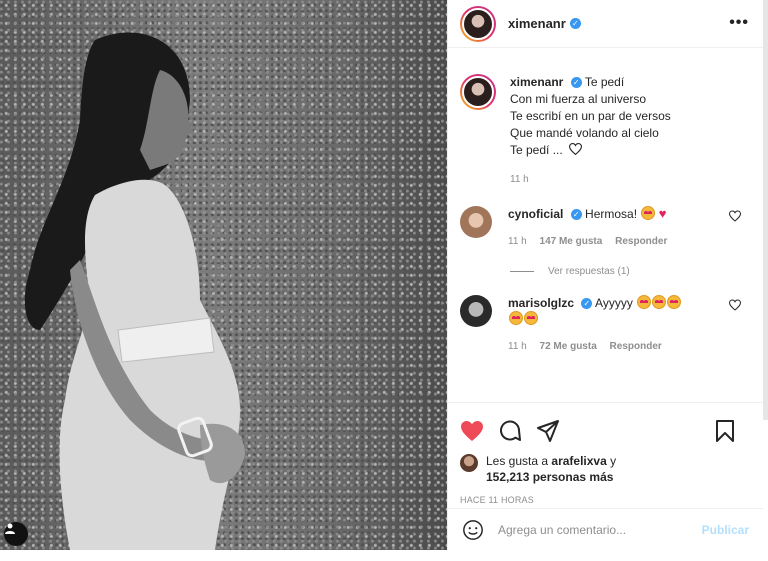 This screenshot has width=768, height=561. I want to click on caption-username: ximenanr, so click(536, 82).